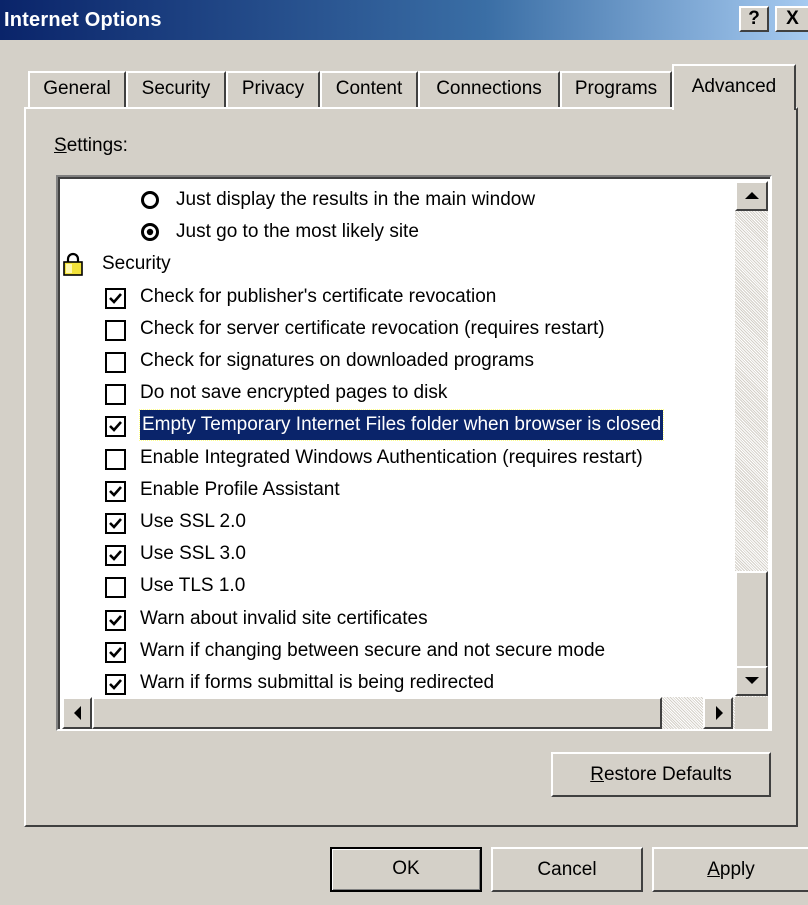 The height and width of the screenshot is (905, 808). Describe the element at coordinates (73, 265) in the screenshot. I see `lock-icon` at that location.